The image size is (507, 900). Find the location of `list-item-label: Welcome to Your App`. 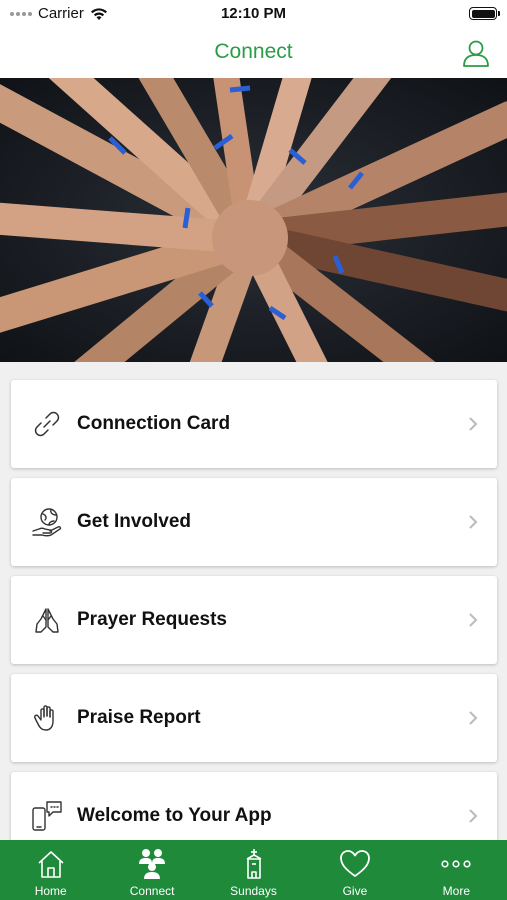

list-item-label: Welcome to Your App is located at coordinates (174, 815).